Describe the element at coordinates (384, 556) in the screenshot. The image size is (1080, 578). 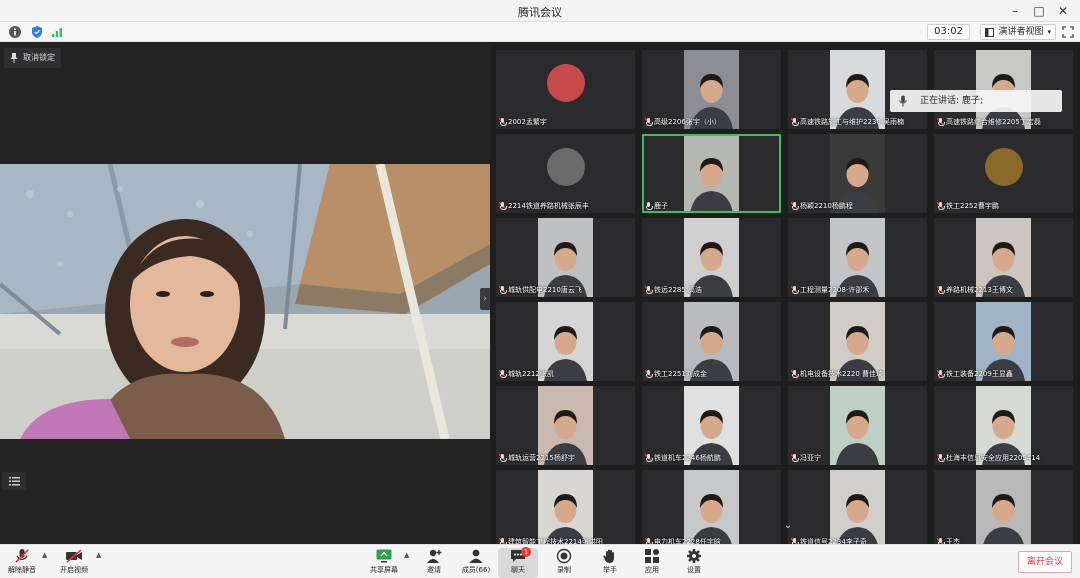
I see `share-screen-icon` at that location.